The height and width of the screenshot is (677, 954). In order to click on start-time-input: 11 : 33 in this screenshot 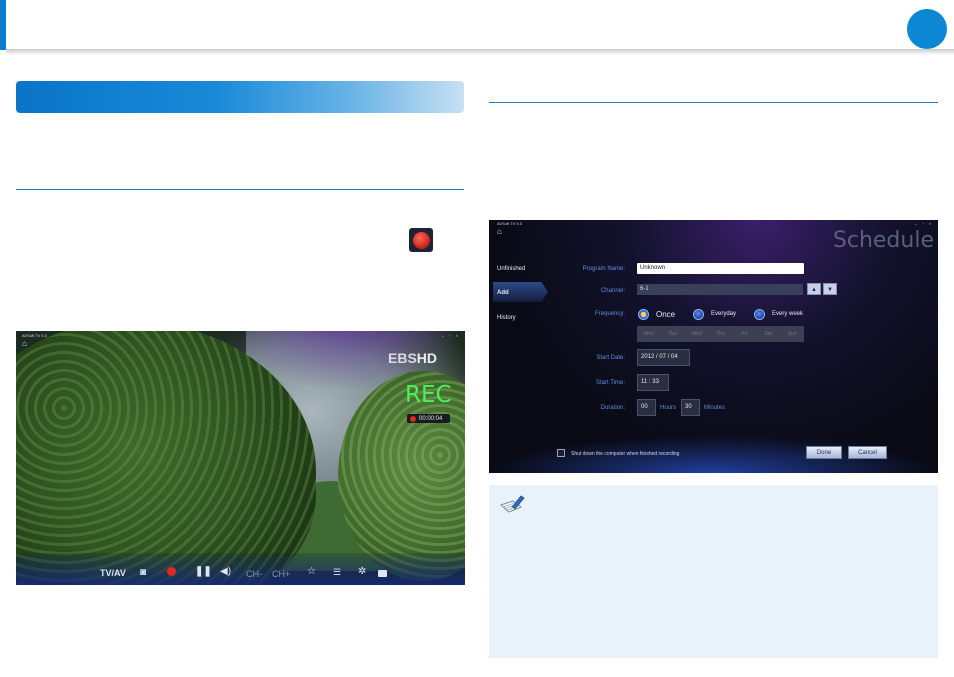, I will do `click(653, 382)`.